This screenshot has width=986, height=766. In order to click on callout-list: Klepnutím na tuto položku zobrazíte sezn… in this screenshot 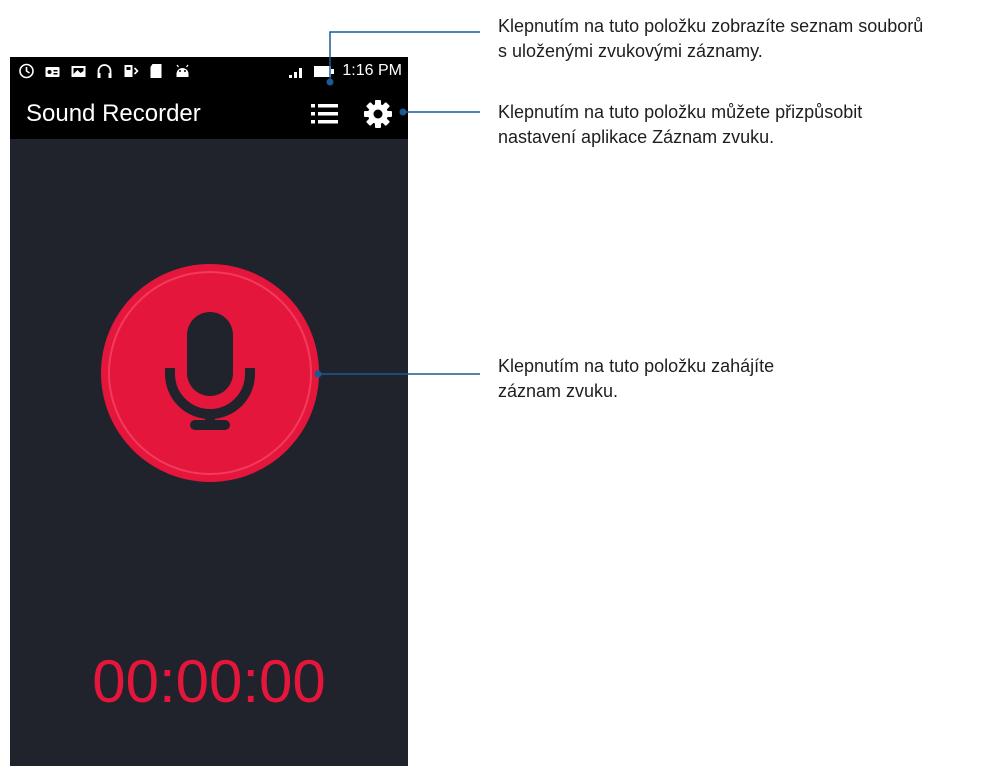, I will do `click(710, 39)`.